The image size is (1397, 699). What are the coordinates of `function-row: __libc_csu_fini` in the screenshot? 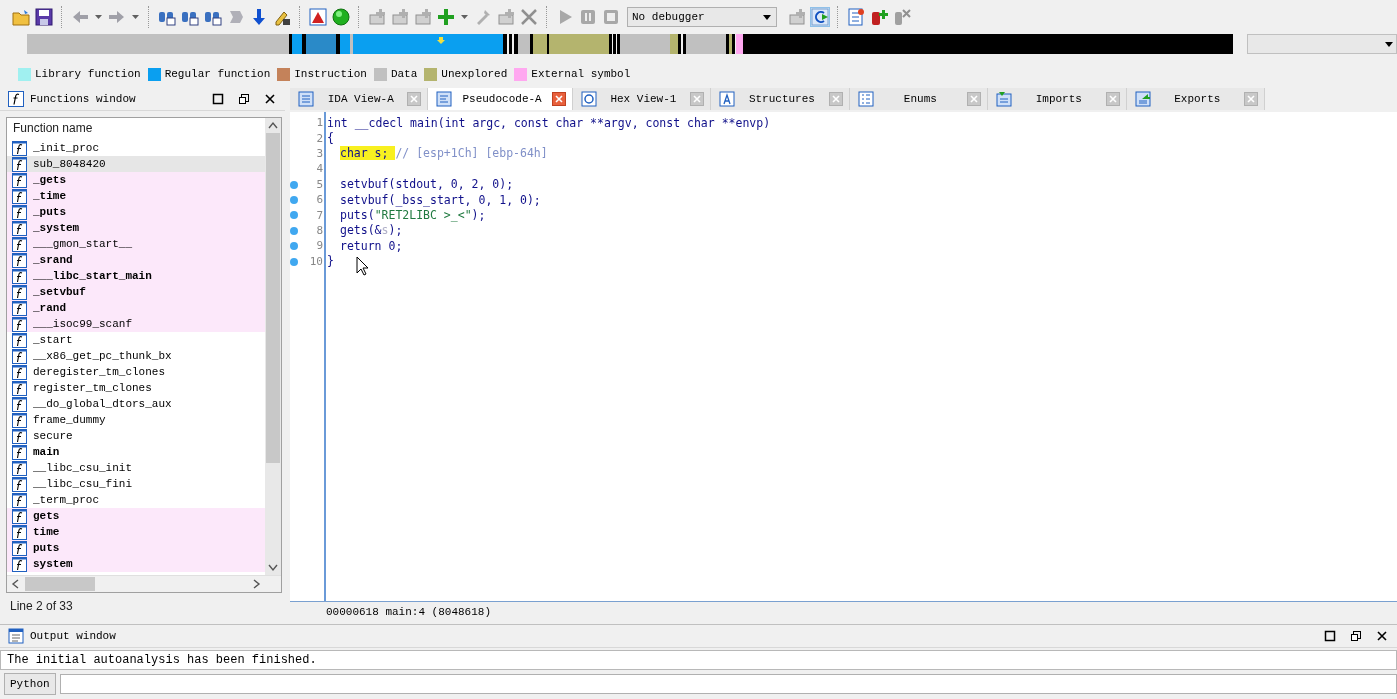 It's located at (136, 484).